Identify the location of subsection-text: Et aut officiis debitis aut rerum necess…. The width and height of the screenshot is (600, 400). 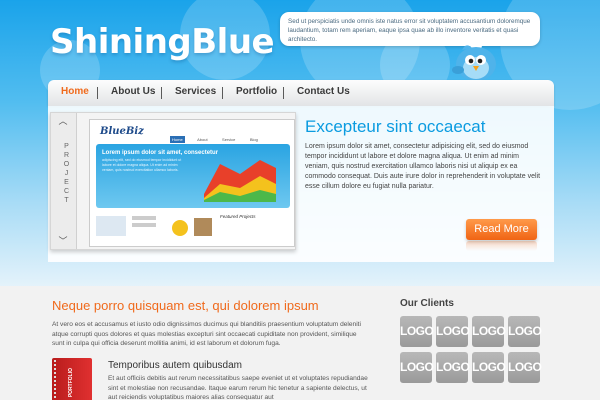
(238, 387).